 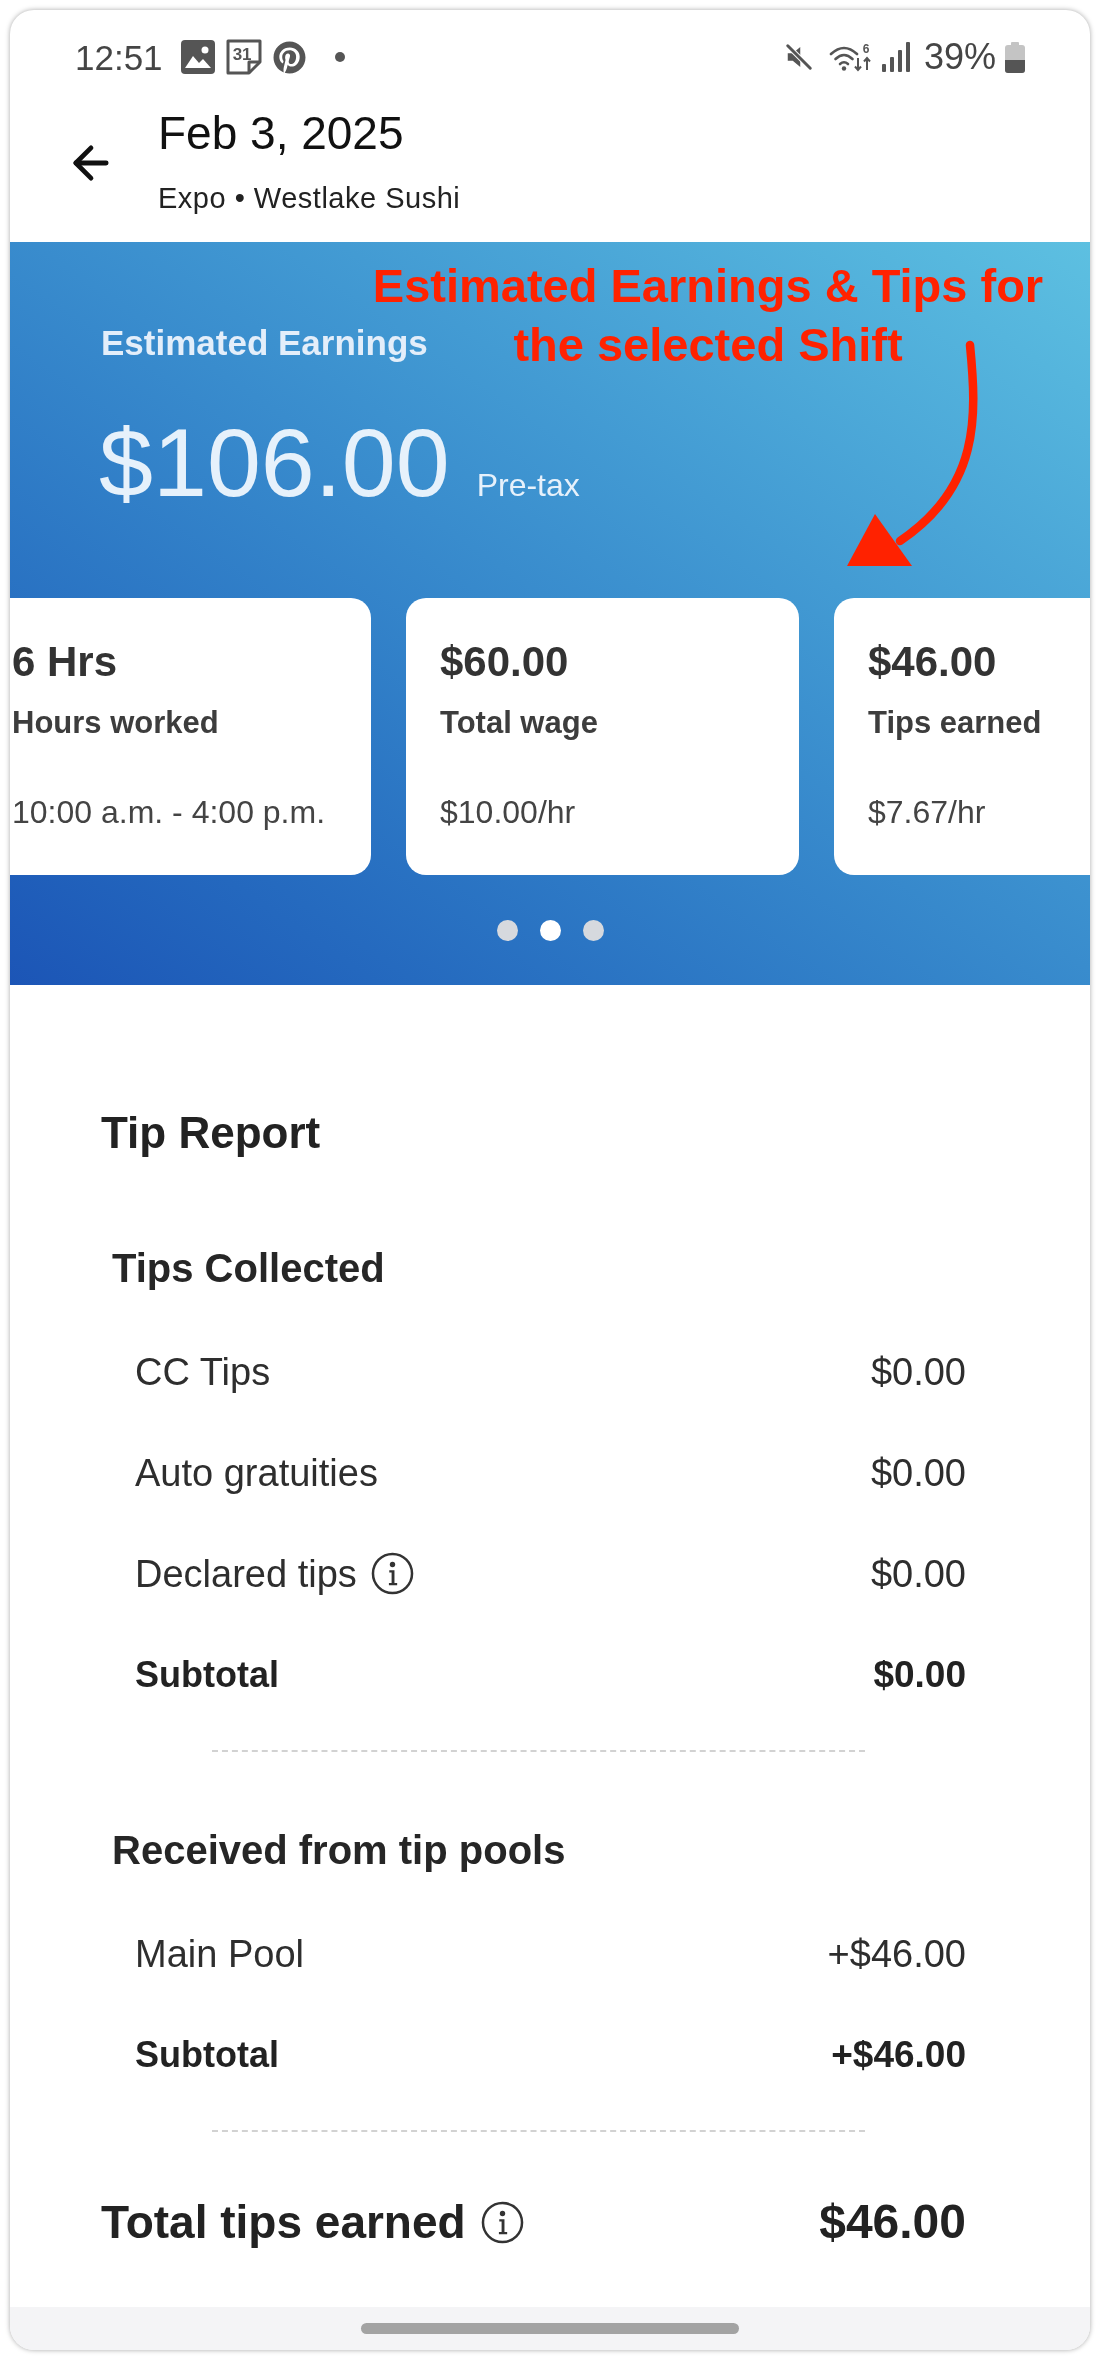 I want to click on page-title: Feb 3, 2025, so click(x=281, y=133).